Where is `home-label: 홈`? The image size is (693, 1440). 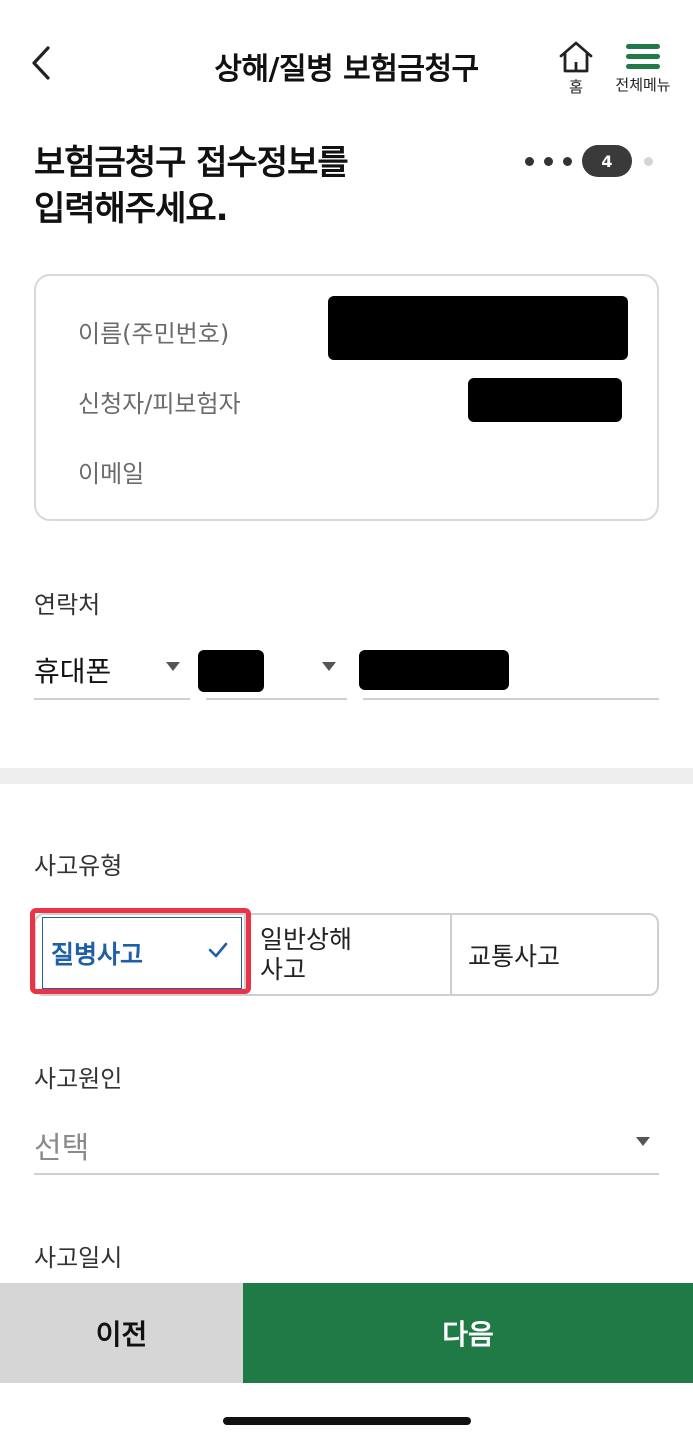 home-label: 홈 is located at coordinates (576, 87).